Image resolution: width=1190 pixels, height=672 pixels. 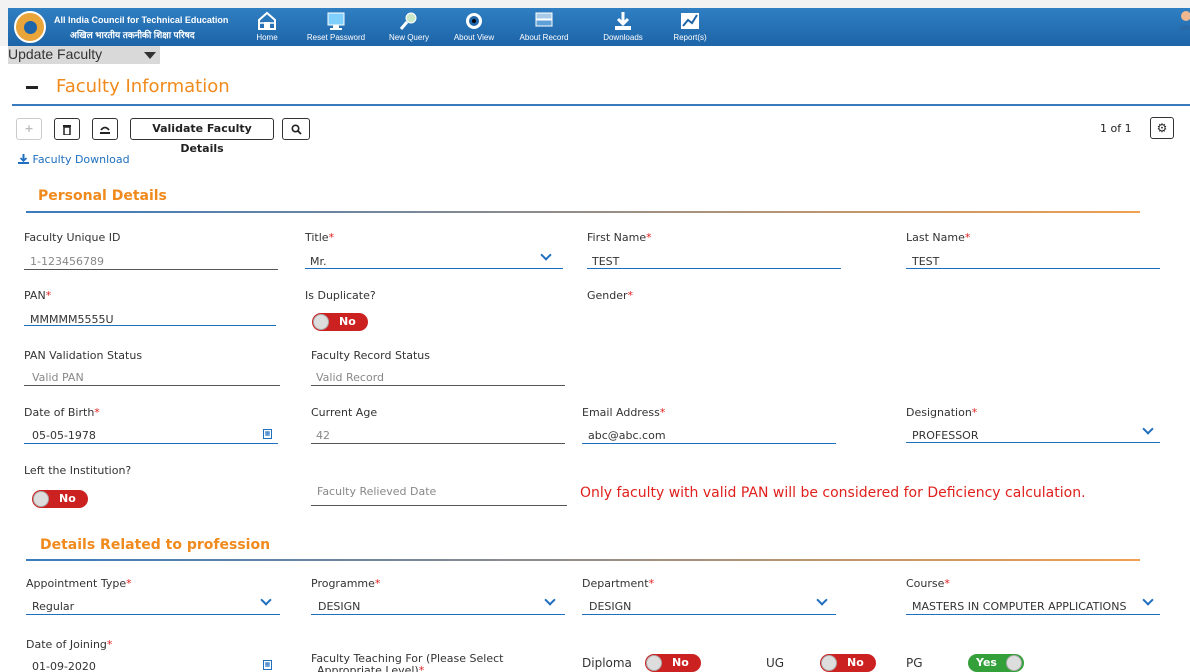 I want to click on section-title: Faculty Information, so click(x=143, y=86).